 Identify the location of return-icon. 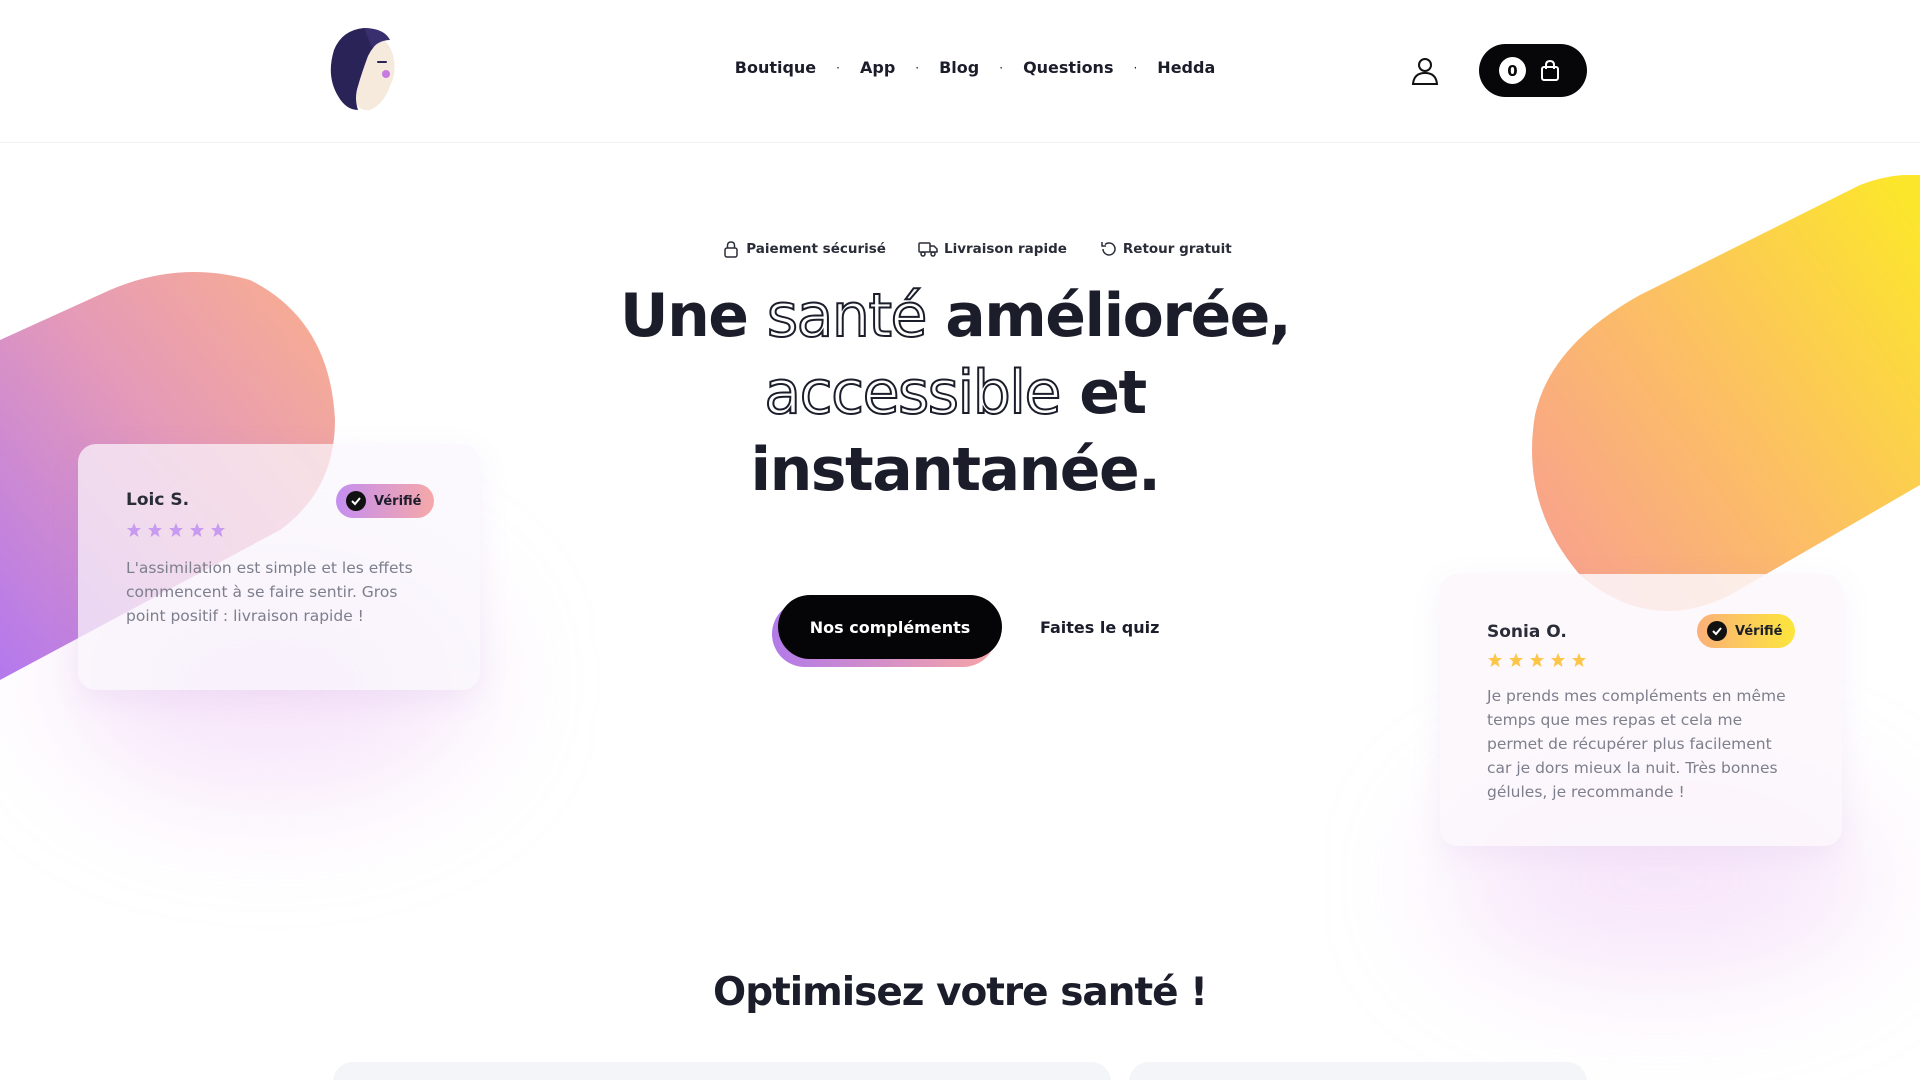
(1108, 249).